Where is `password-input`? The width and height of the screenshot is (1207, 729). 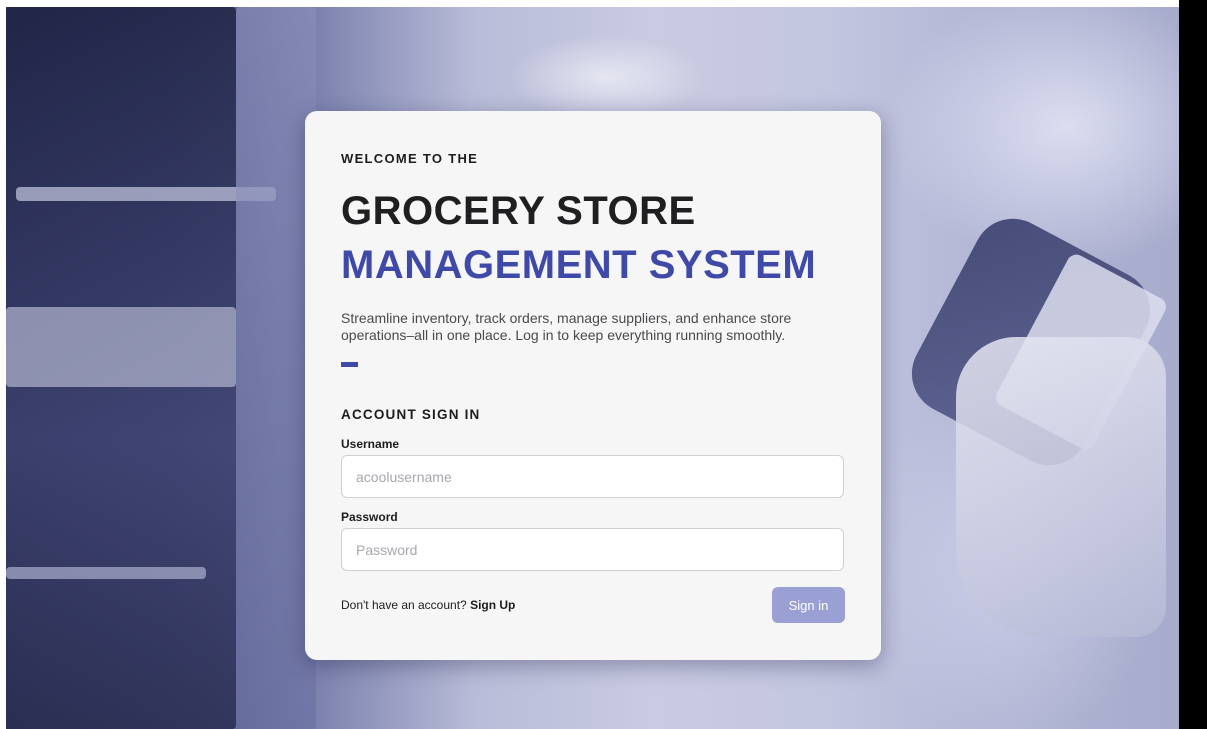
password-input is located at coordinates (592, 549).